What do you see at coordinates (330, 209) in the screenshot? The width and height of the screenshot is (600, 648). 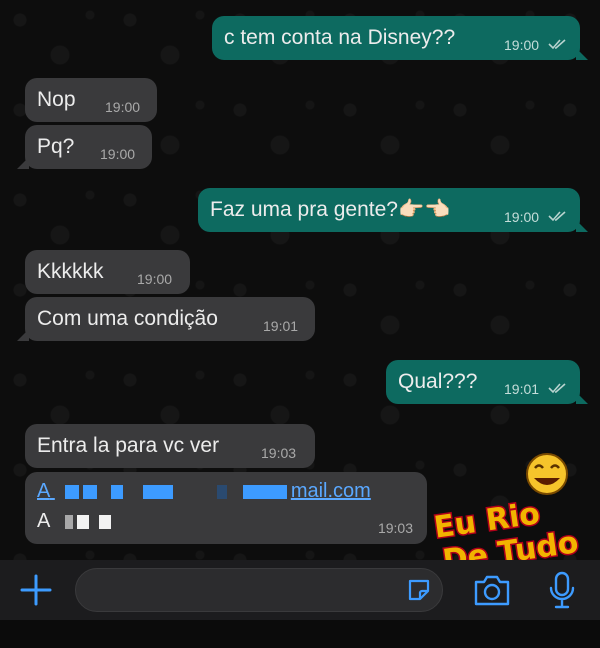 I see `message-text: Faz uma pra gente?👉🏻👈🏻` at bounding box center [330, 209].